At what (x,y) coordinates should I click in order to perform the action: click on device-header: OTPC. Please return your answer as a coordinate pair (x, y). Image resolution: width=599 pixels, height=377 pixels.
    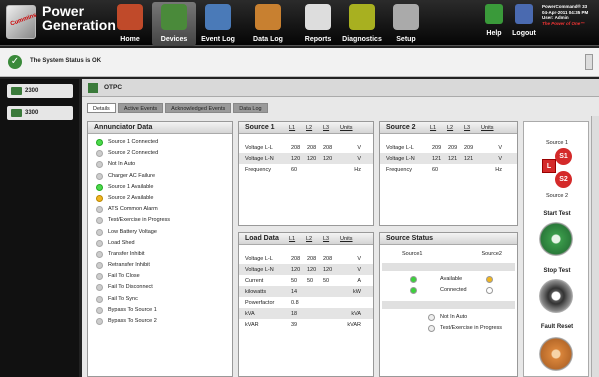
    Looking at the image, I should click on (340, 88).